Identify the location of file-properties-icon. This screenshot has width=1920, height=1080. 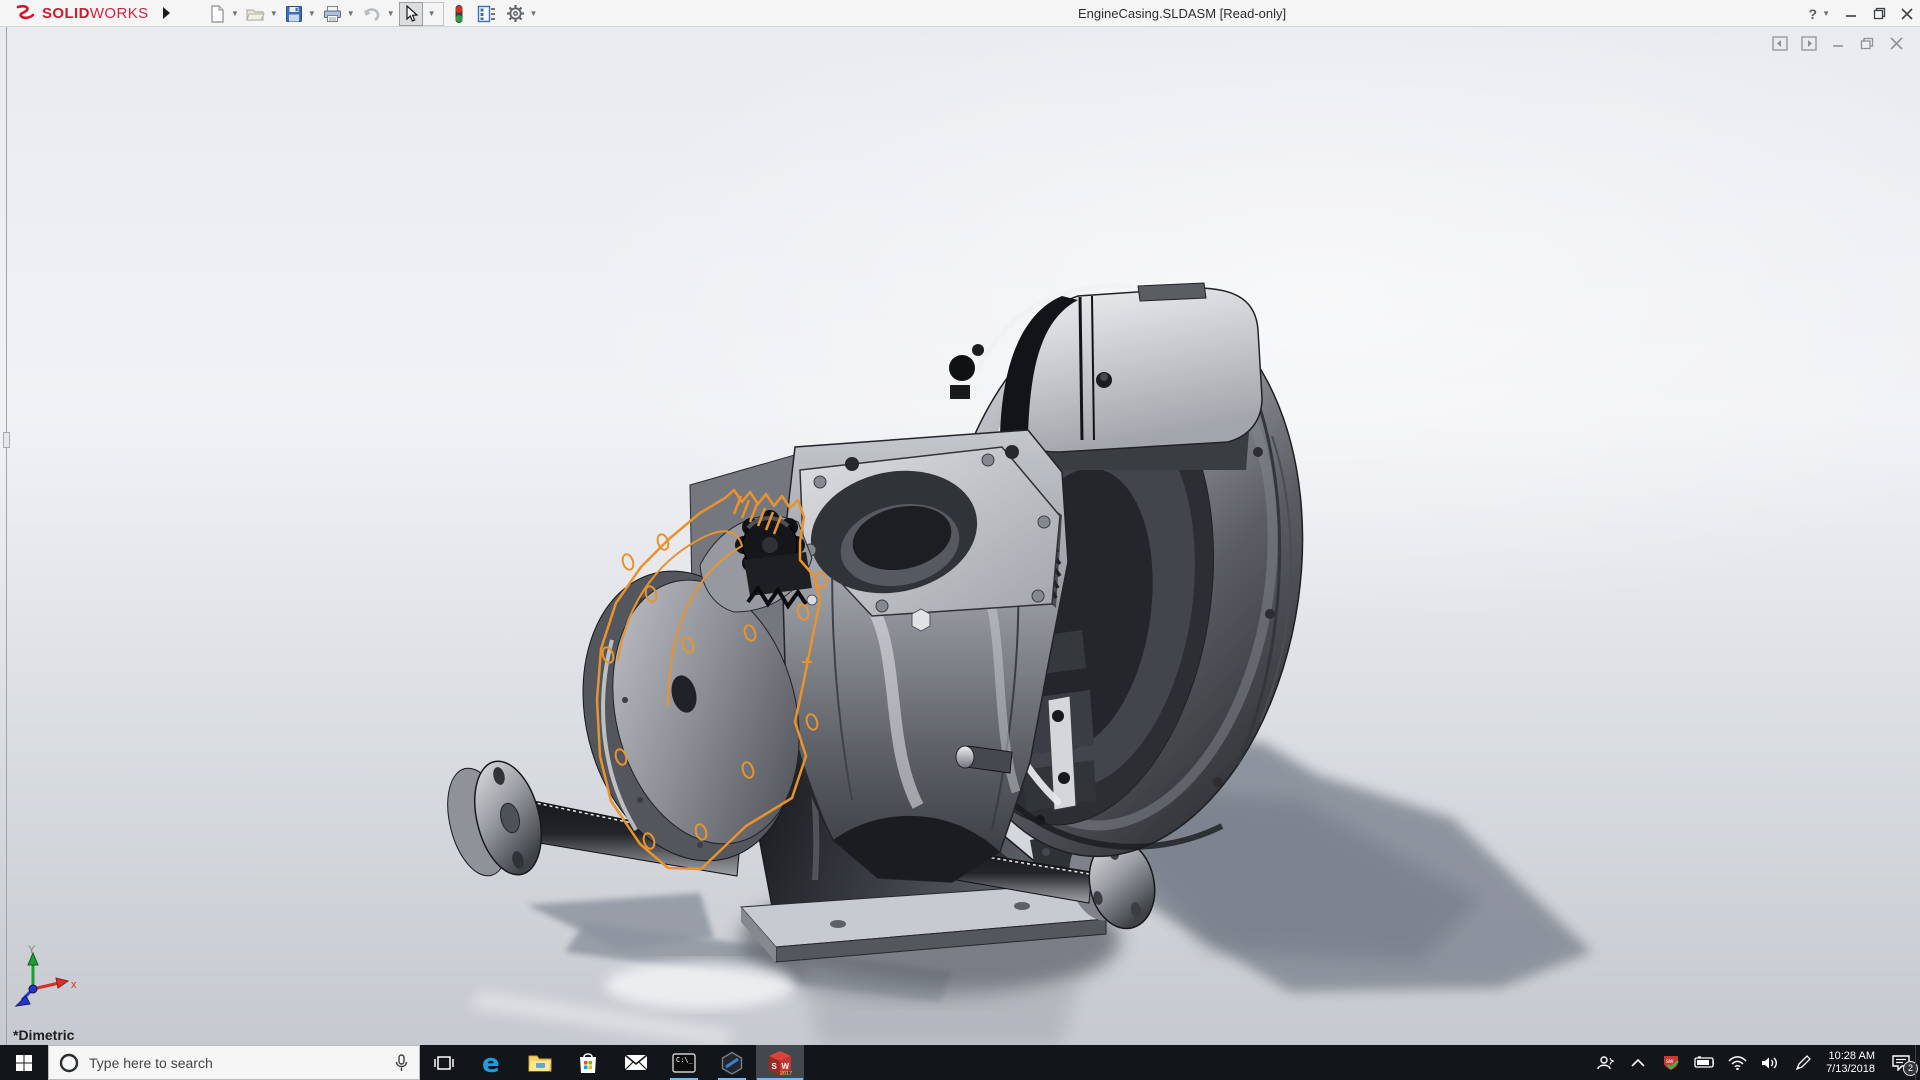
(486, 13).